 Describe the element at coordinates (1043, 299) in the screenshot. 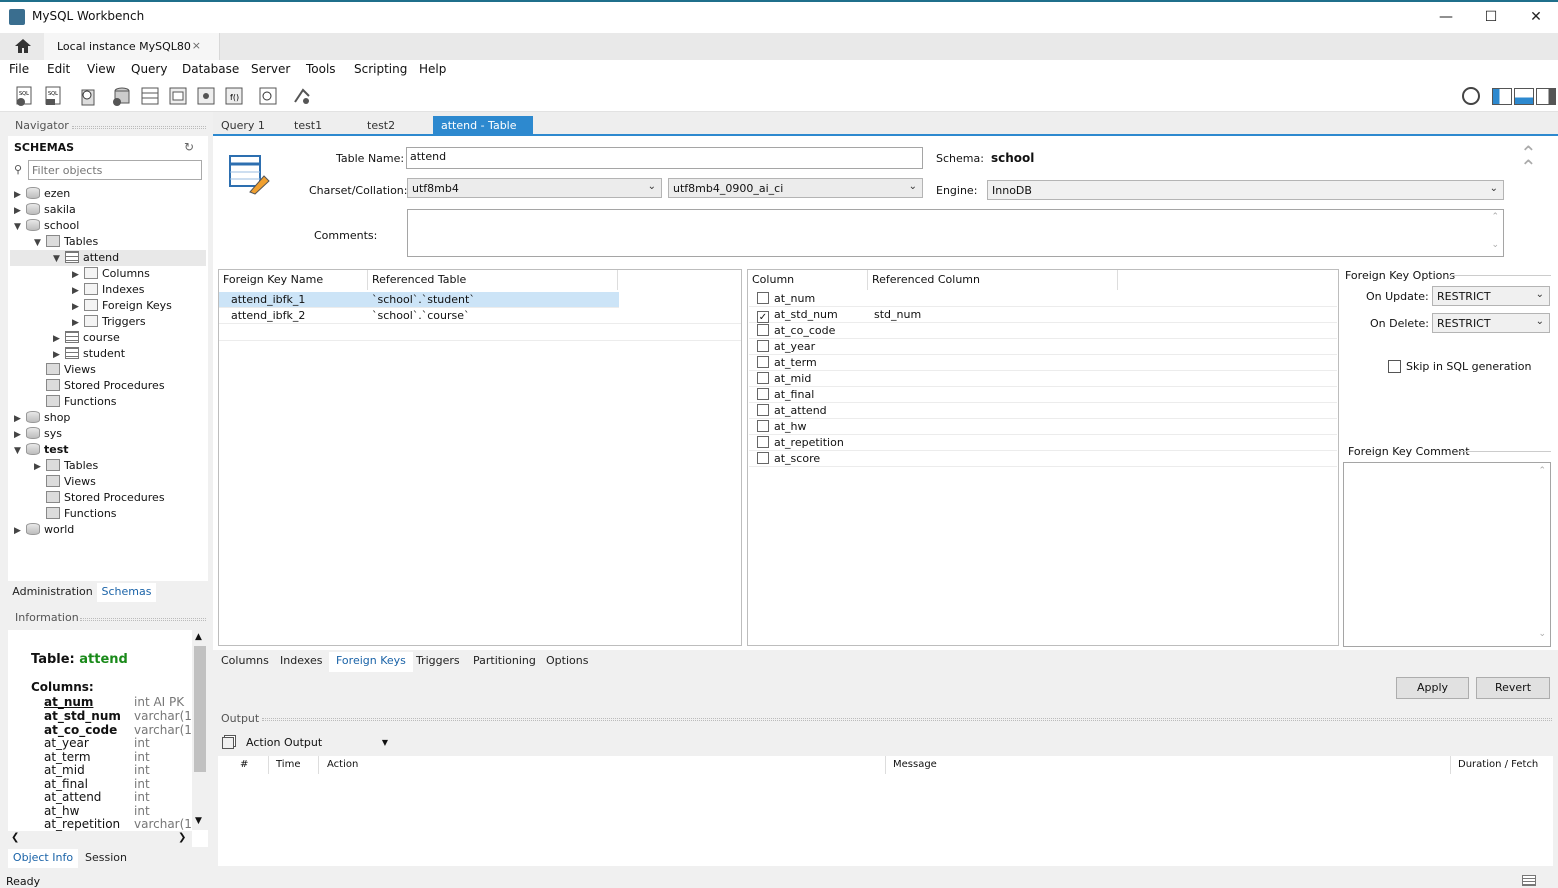

I see `table-row: at_num` at that location.